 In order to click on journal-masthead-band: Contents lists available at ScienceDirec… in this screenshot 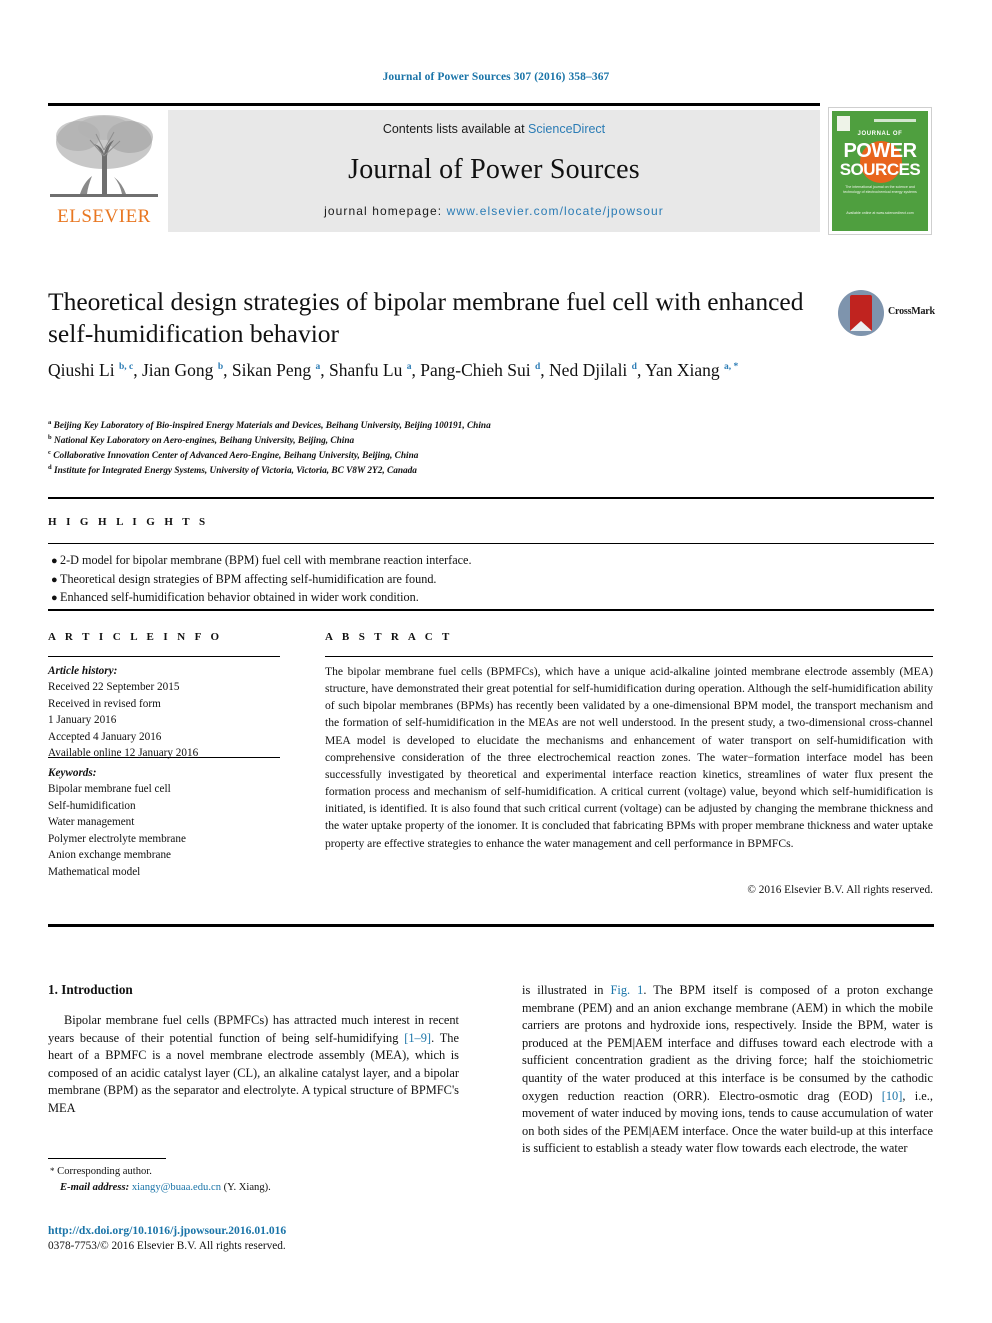, I will do `click(494, 171)`.